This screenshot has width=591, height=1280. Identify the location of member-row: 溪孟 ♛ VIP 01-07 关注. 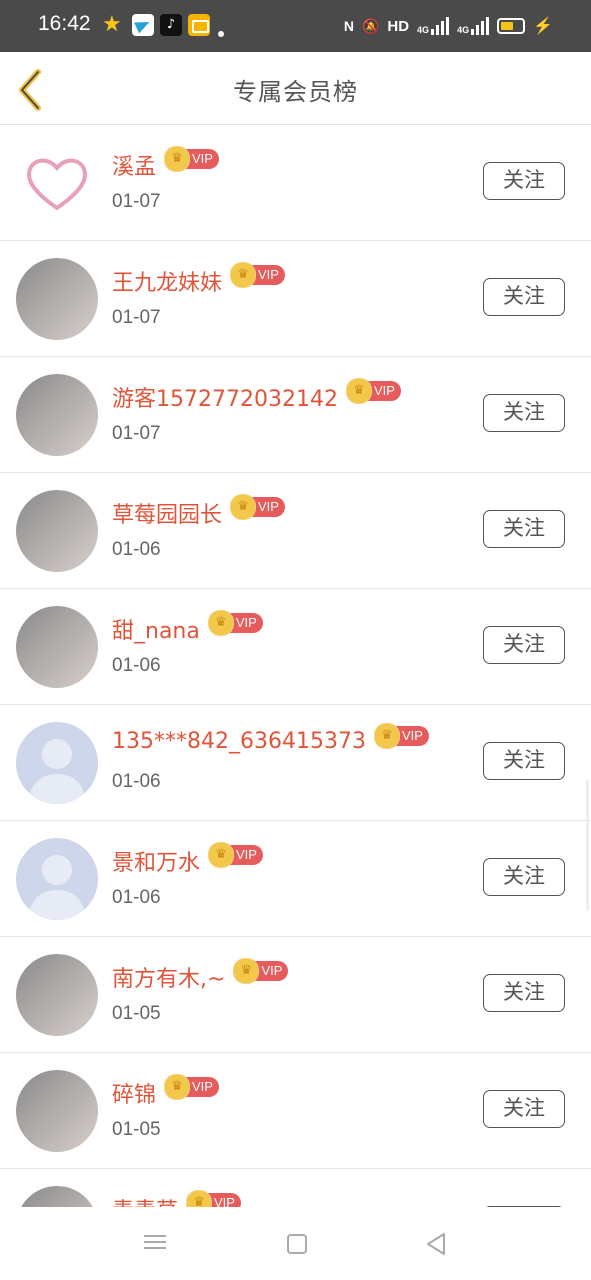
(295, 183).